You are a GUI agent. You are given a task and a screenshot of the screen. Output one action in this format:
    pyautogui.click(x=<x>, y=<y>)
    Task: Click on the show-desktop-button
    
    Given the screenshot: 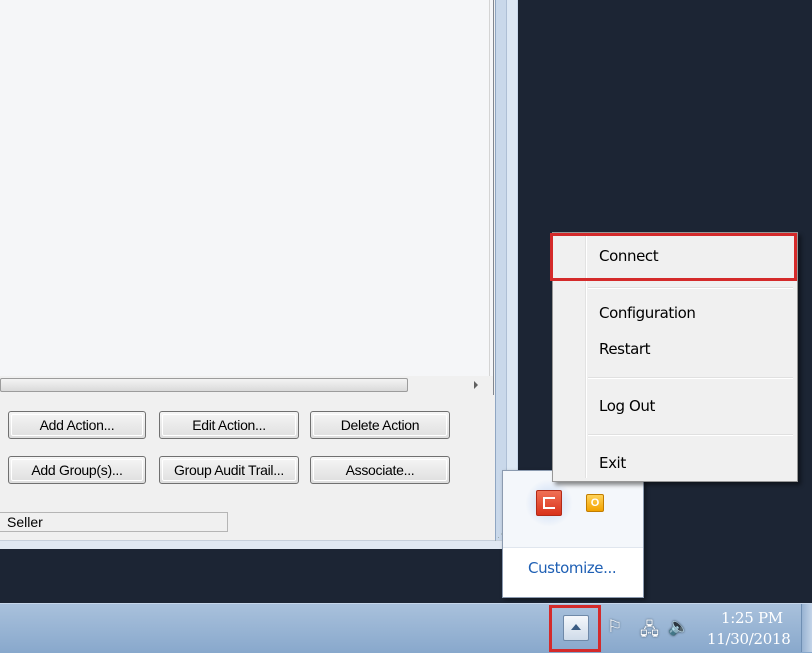 What is the action you would take?
    pyautogui.click(x=806, y=628)
    